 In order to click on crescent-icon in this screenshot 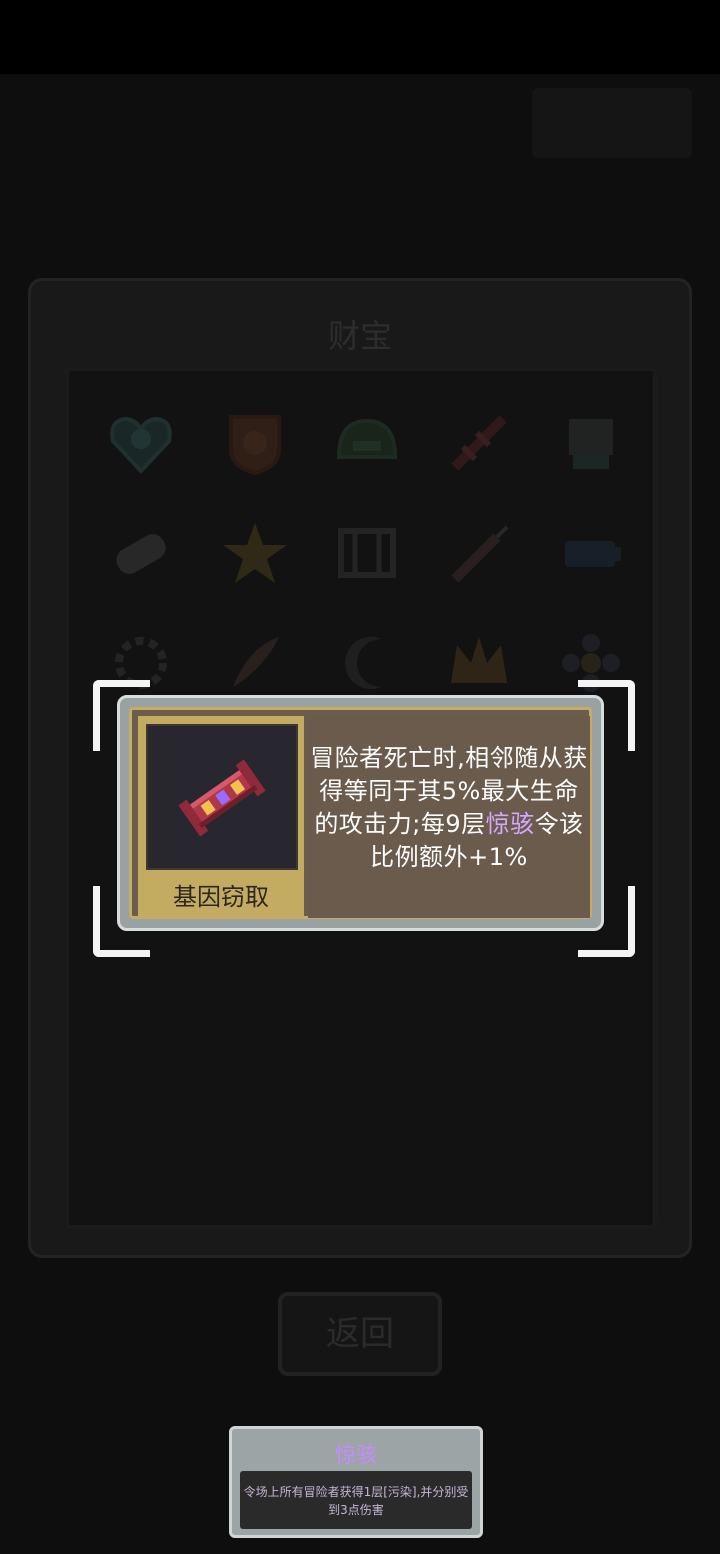, I will do `click(367, 663)`.